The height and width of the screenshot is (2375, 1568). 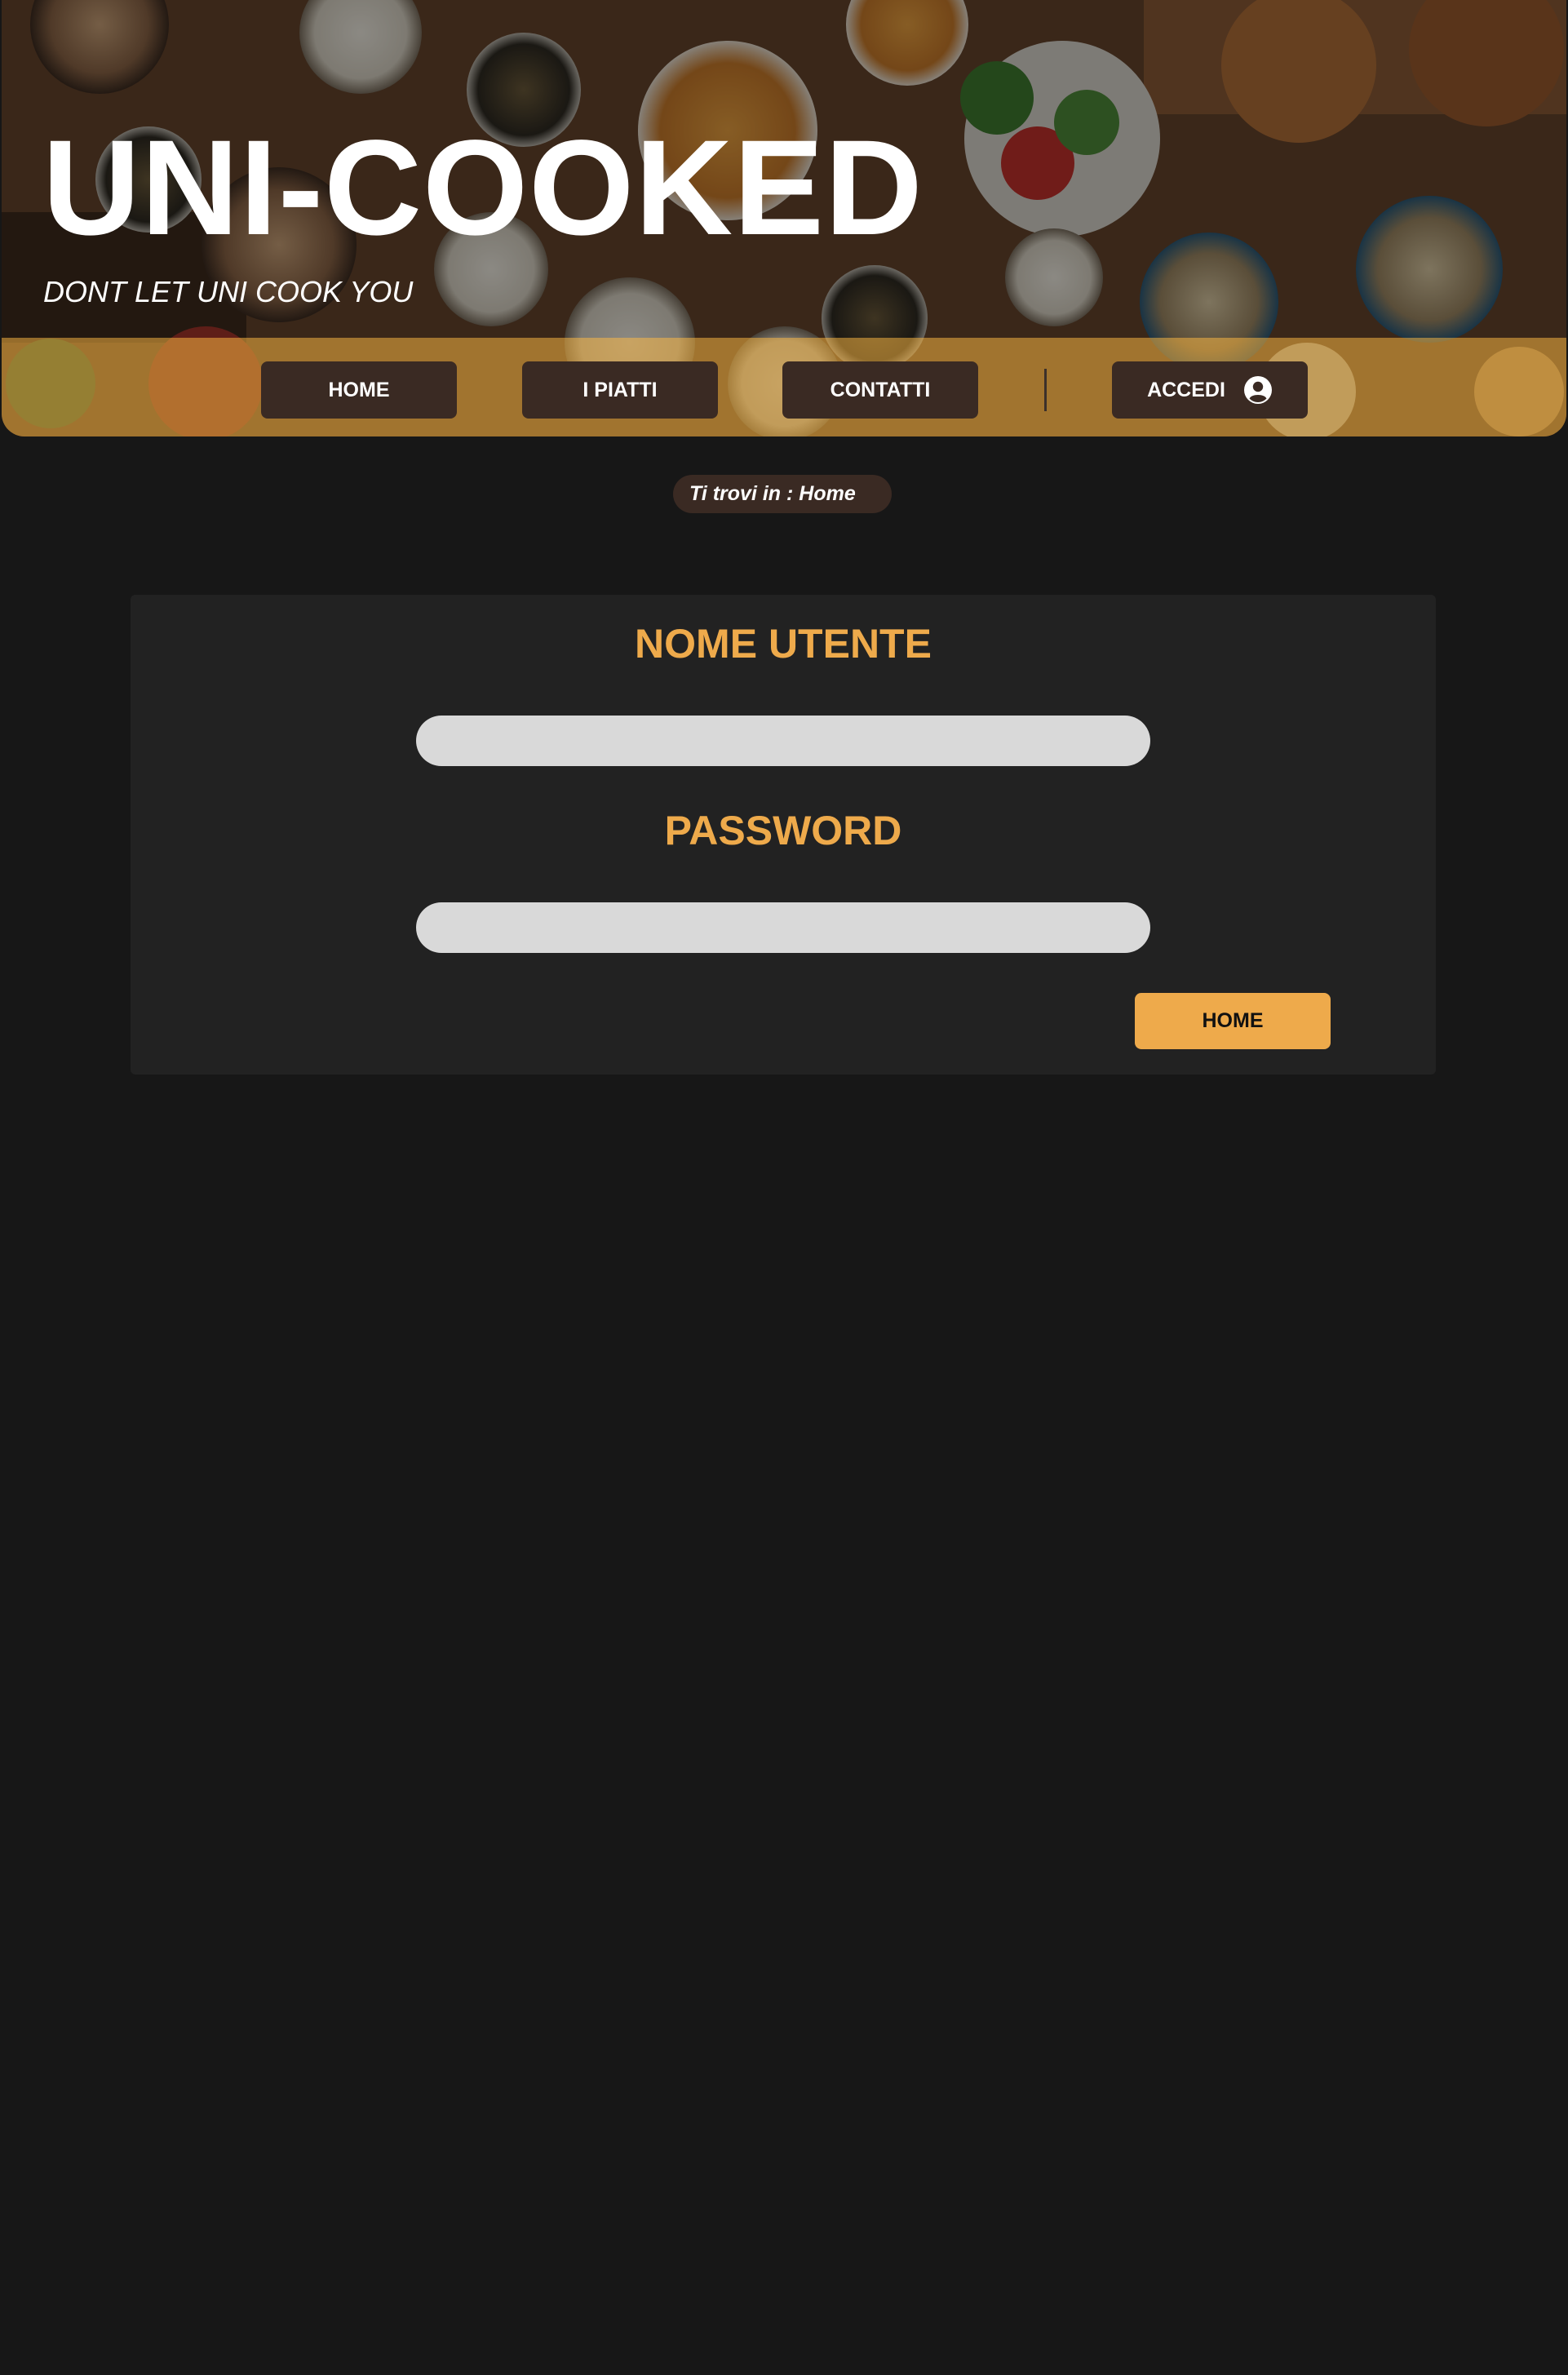 I want to click on site-tagline: DONT LET UNI COOK YOU, so click(x=228, y=291).